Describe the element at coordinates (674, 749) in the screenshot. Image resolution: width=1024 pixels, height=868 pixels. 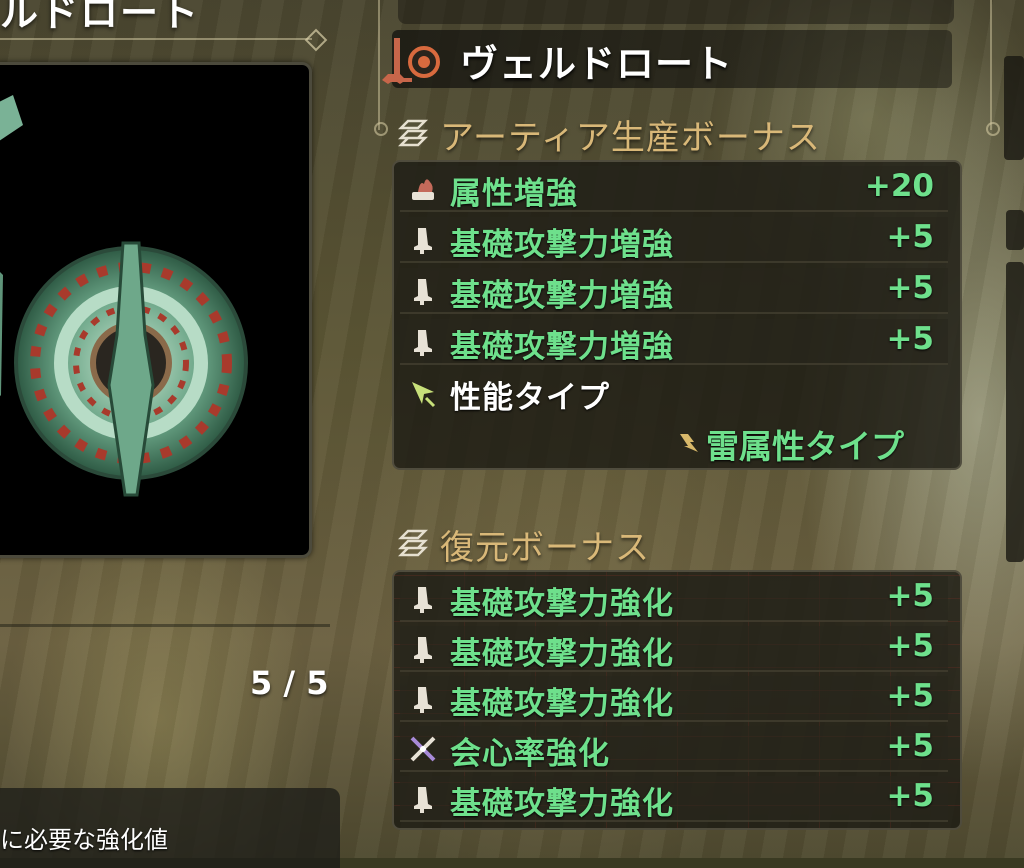
I see `list-item: 会心率強化 +5` at that location.